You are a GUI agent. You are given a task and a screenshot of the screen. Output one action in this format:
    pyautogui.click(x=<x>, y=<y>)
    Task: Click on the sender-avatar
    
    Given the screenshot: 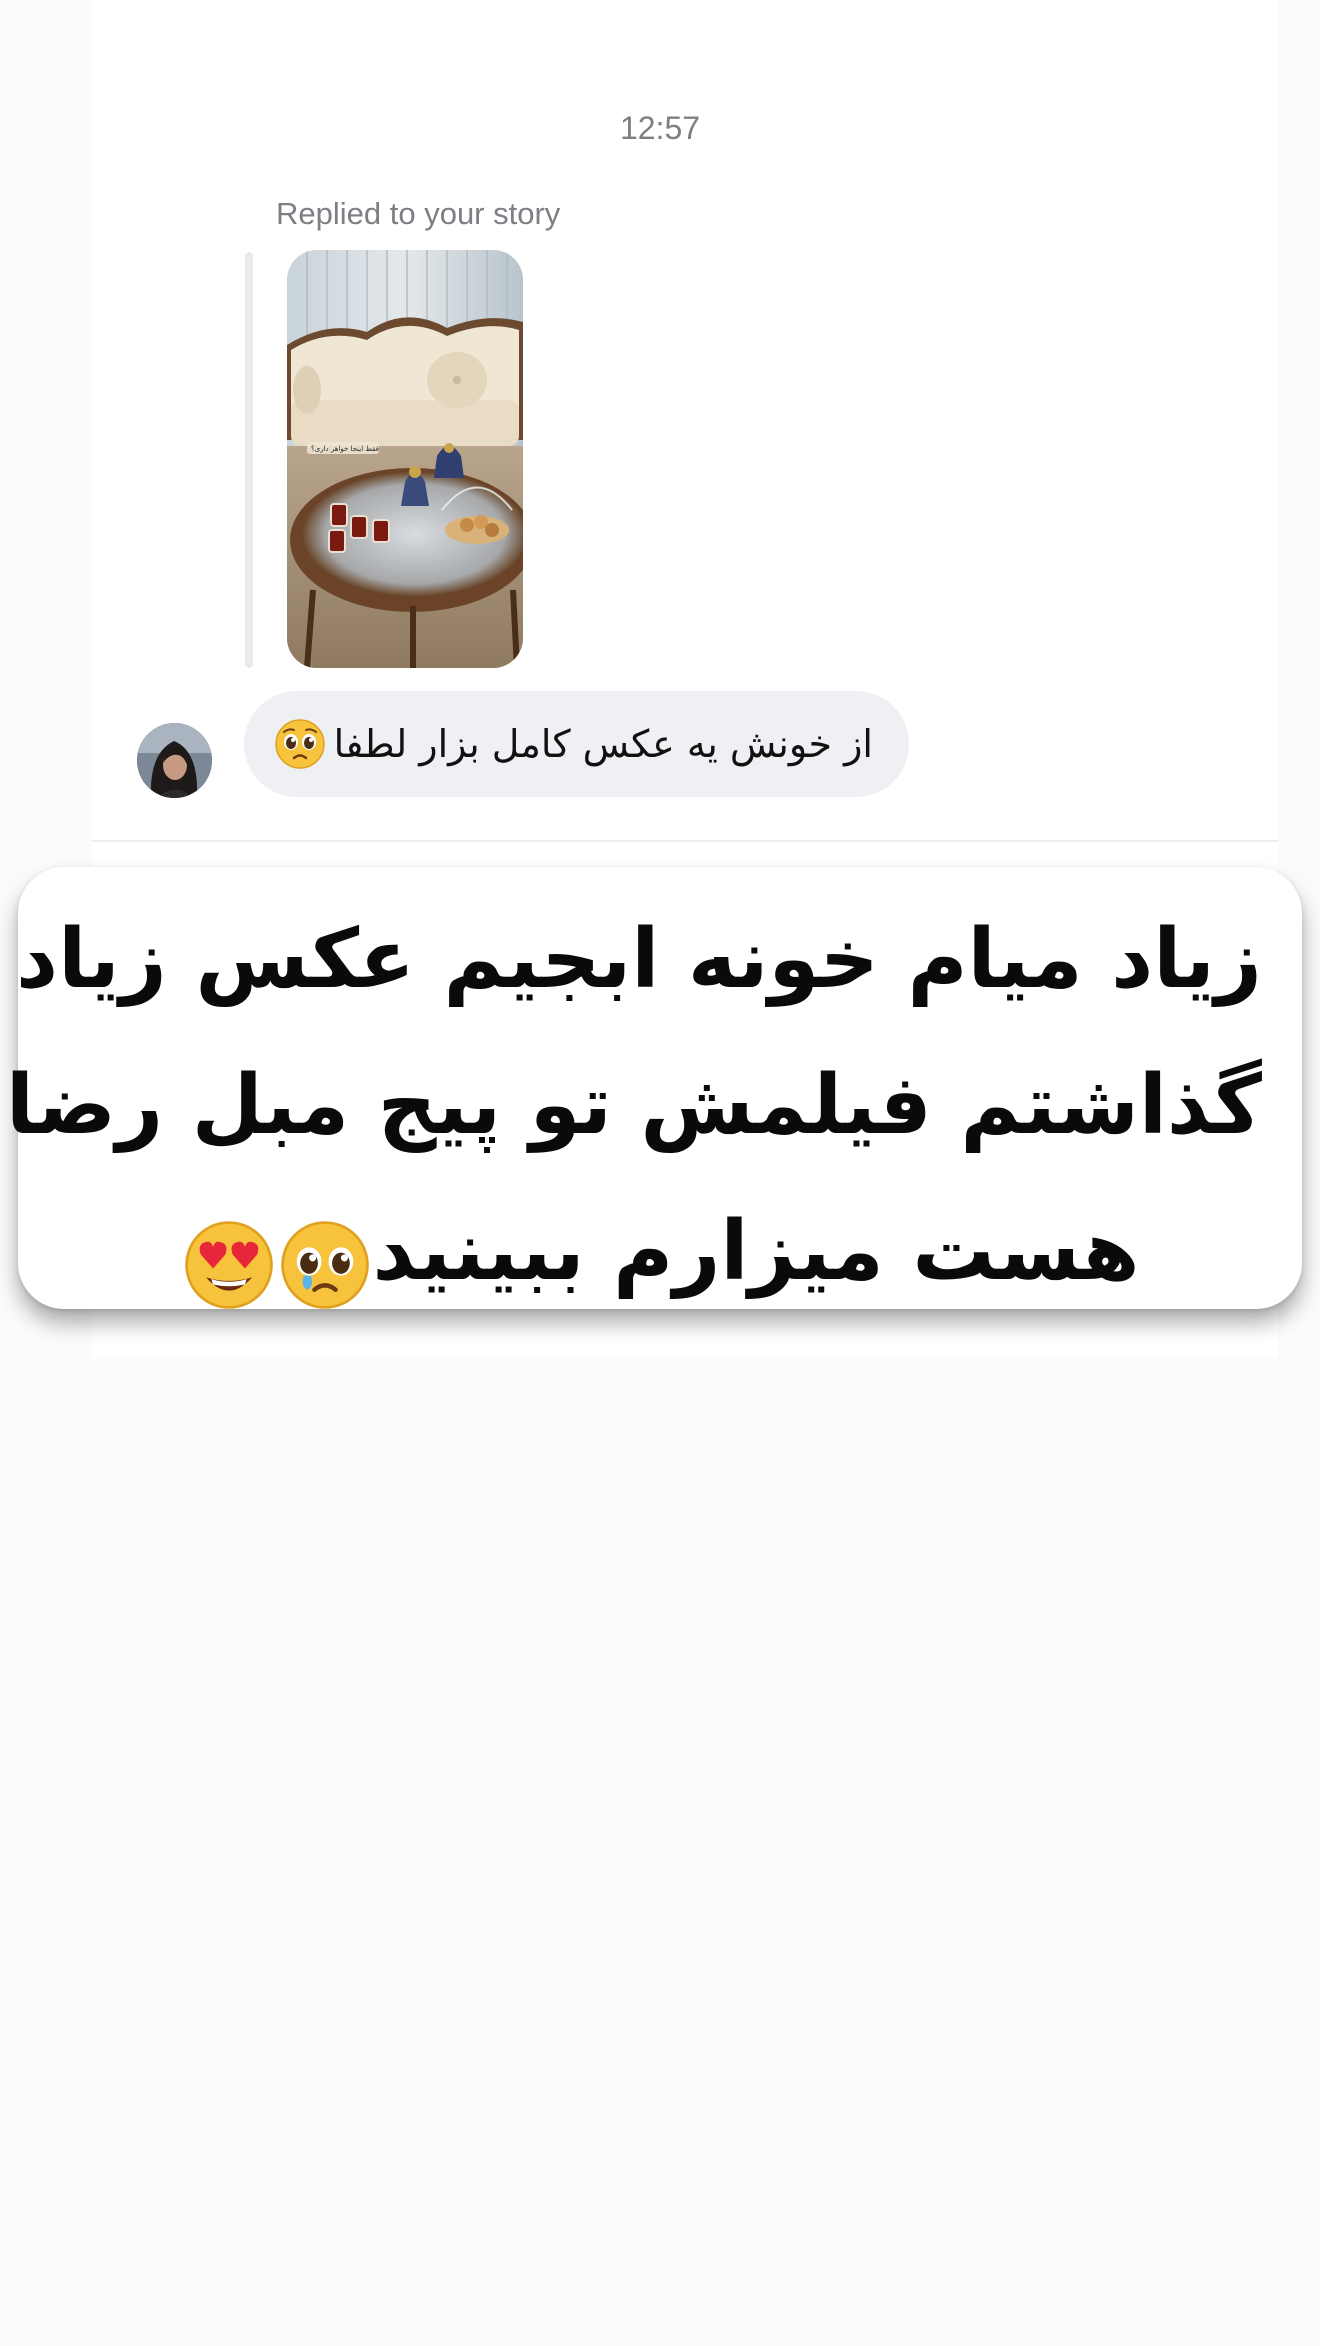 What is the action you would take?
    pyautogui.click(x=174, y=760)
    